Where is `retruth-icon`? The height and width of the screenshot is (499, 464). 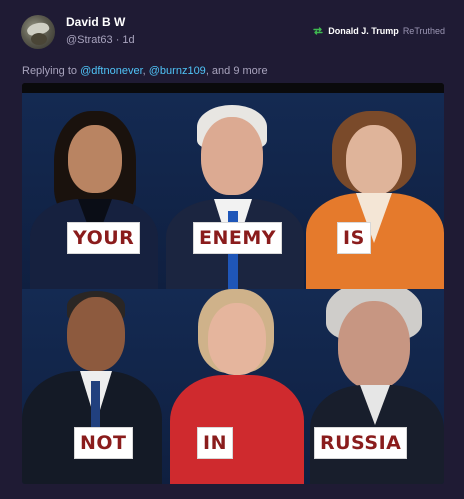 retruth-icon is located at coordinates (318, 31).